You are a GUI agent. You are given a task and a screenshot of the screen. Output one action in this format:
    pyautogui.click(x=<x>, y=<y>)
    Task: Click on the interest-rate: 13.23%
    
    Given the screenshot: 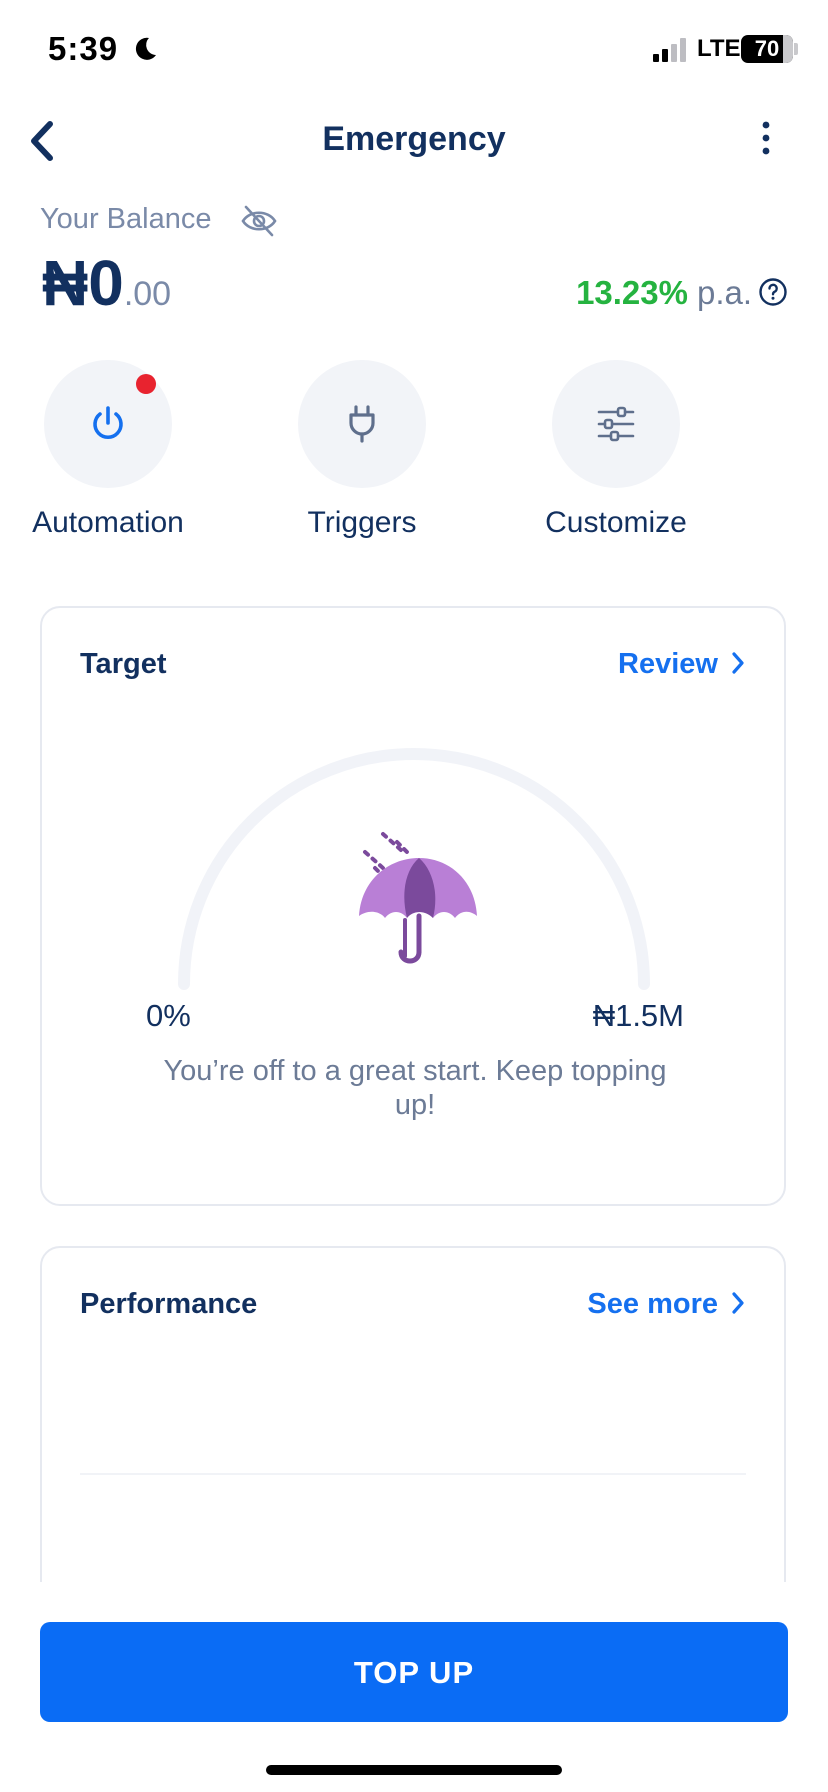 What is the action you would take?
    pyautogui.click(x=632, y=292)
    